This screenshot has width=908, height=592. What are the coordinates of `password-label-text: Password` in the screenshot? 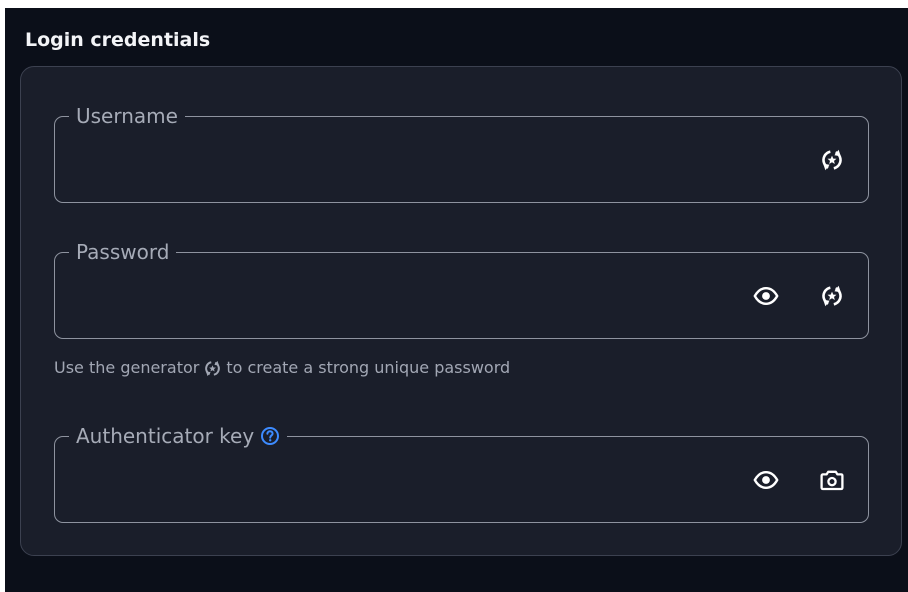 It's located at (123, 252).